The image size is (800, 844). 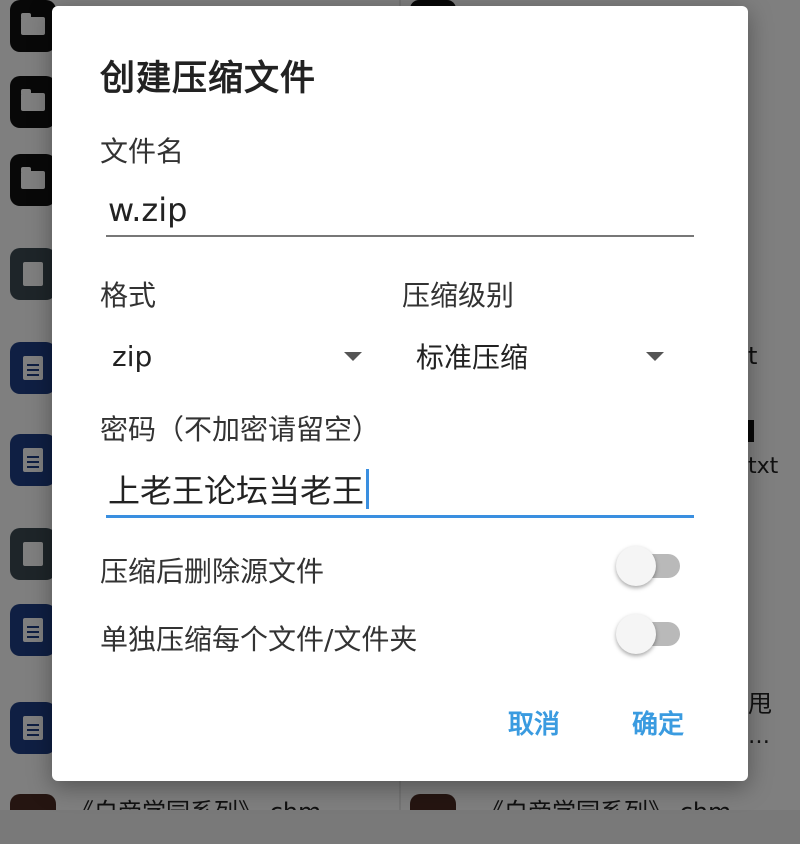 I want to click on filename-label: 文件名, so click(x=142, y=151).